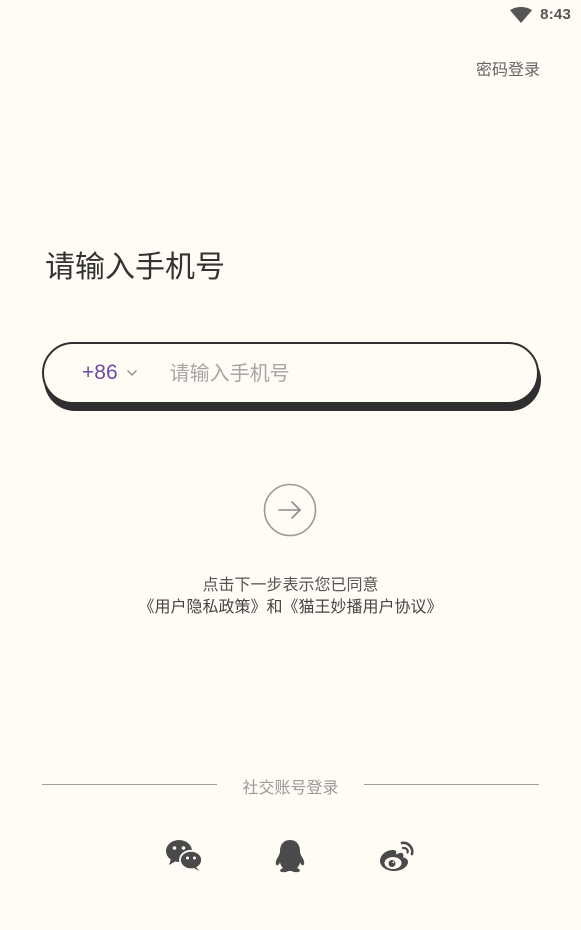 This screenshot has width=581, height=930. I want to click on phone-field: +86, so click(290, 373).